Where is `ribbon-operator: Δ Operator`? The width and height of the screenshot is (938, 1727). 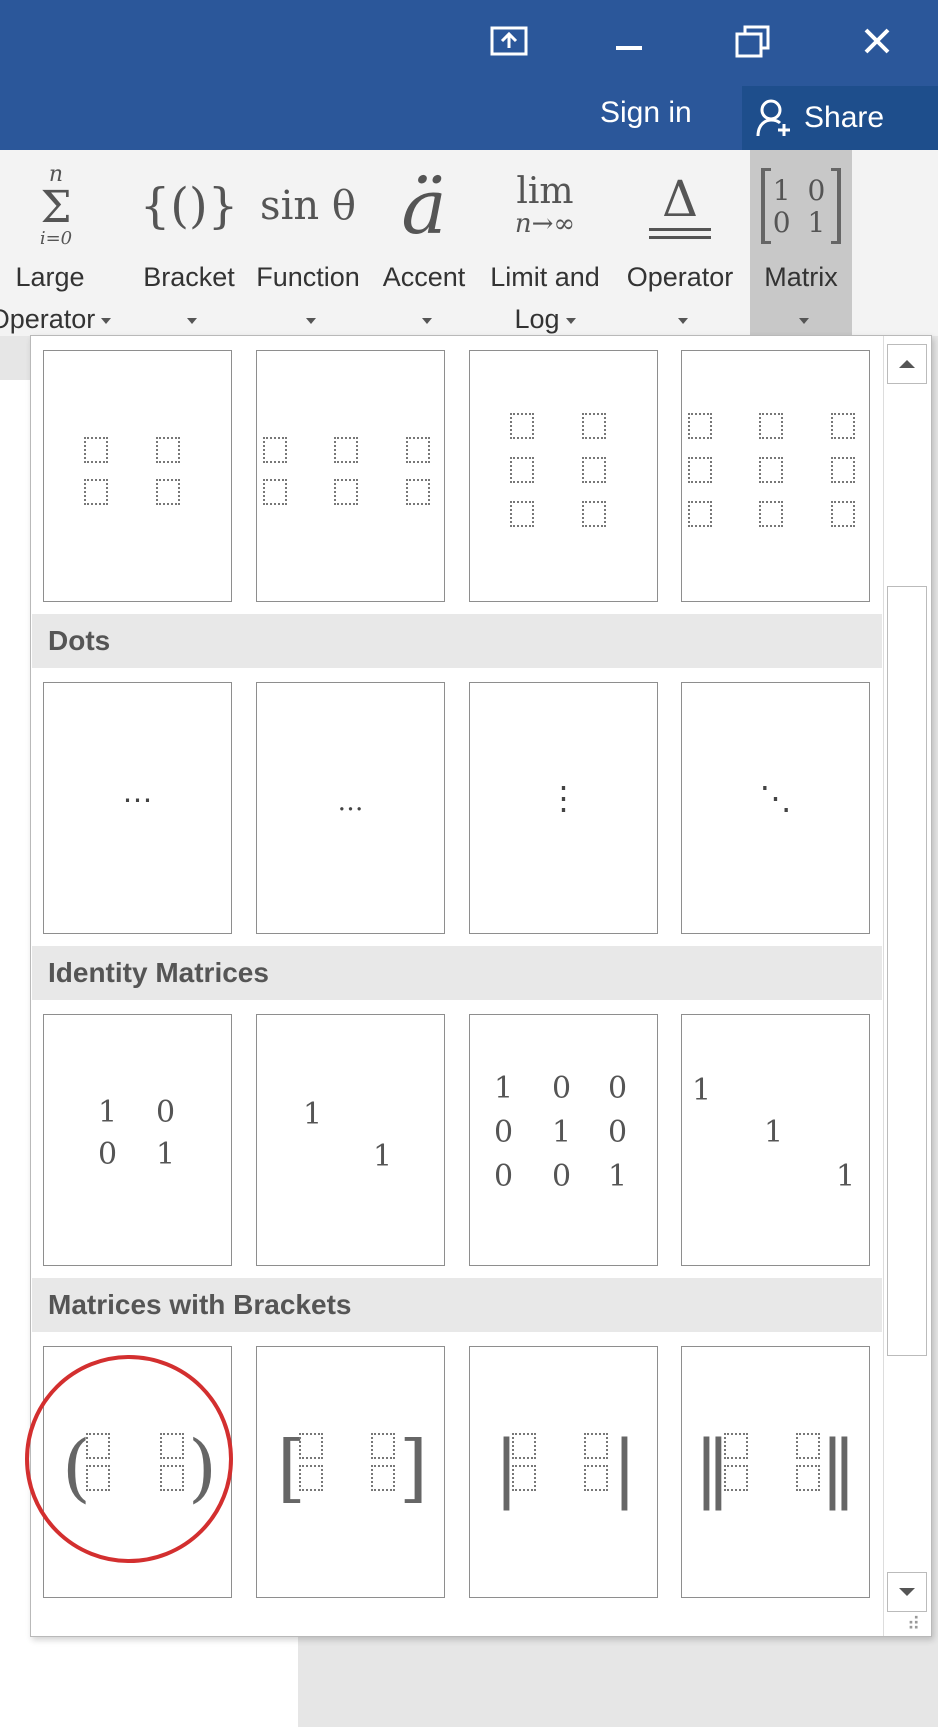 ribbon-operator: Δ Operator is located at coordinates (680, 243).